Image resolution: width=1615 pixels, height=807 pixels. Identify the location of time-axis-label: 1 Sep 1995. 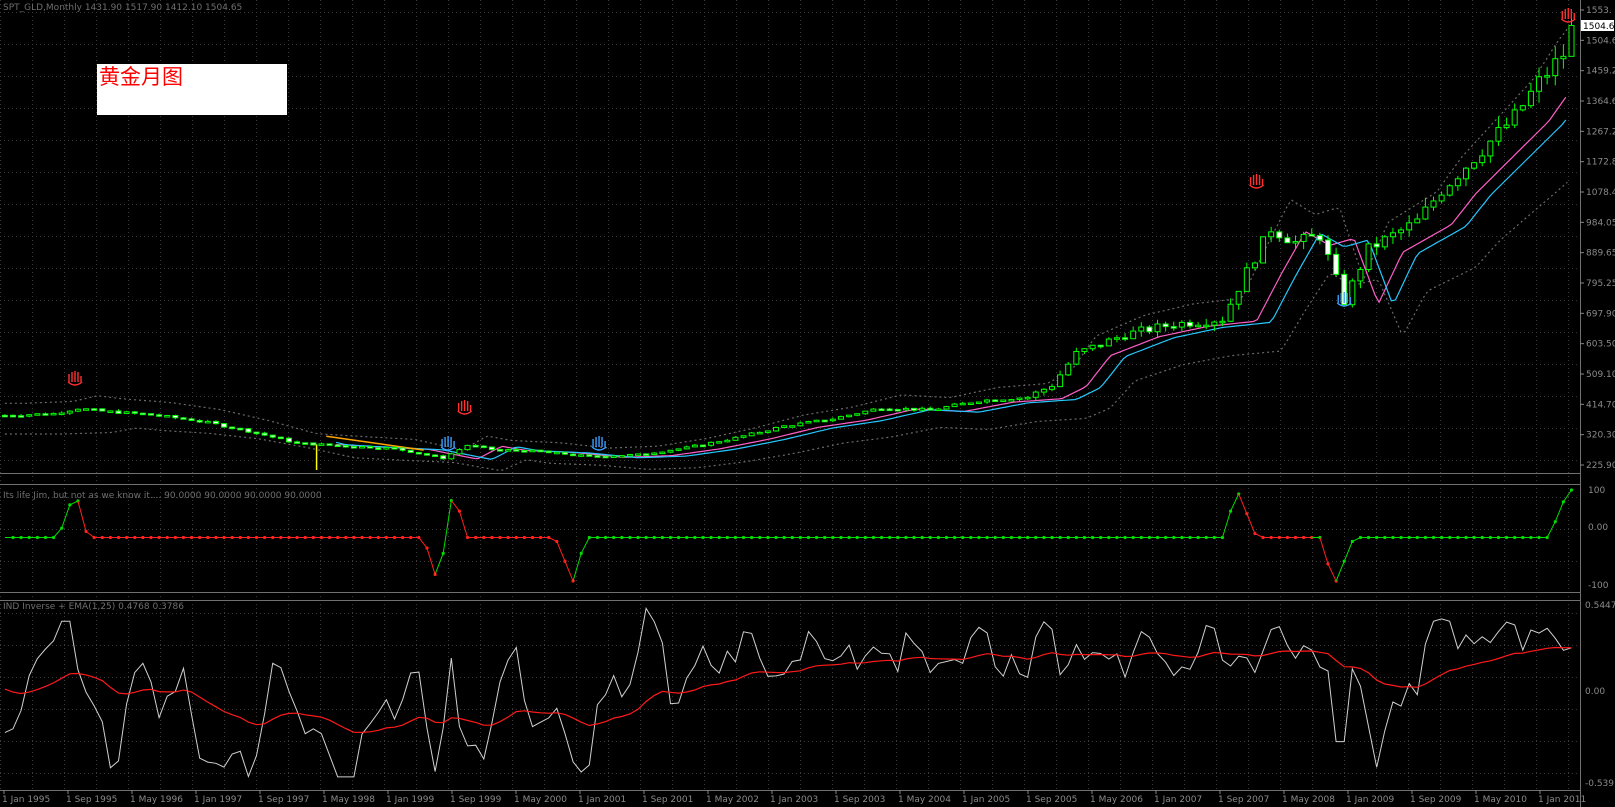
(91, 800).